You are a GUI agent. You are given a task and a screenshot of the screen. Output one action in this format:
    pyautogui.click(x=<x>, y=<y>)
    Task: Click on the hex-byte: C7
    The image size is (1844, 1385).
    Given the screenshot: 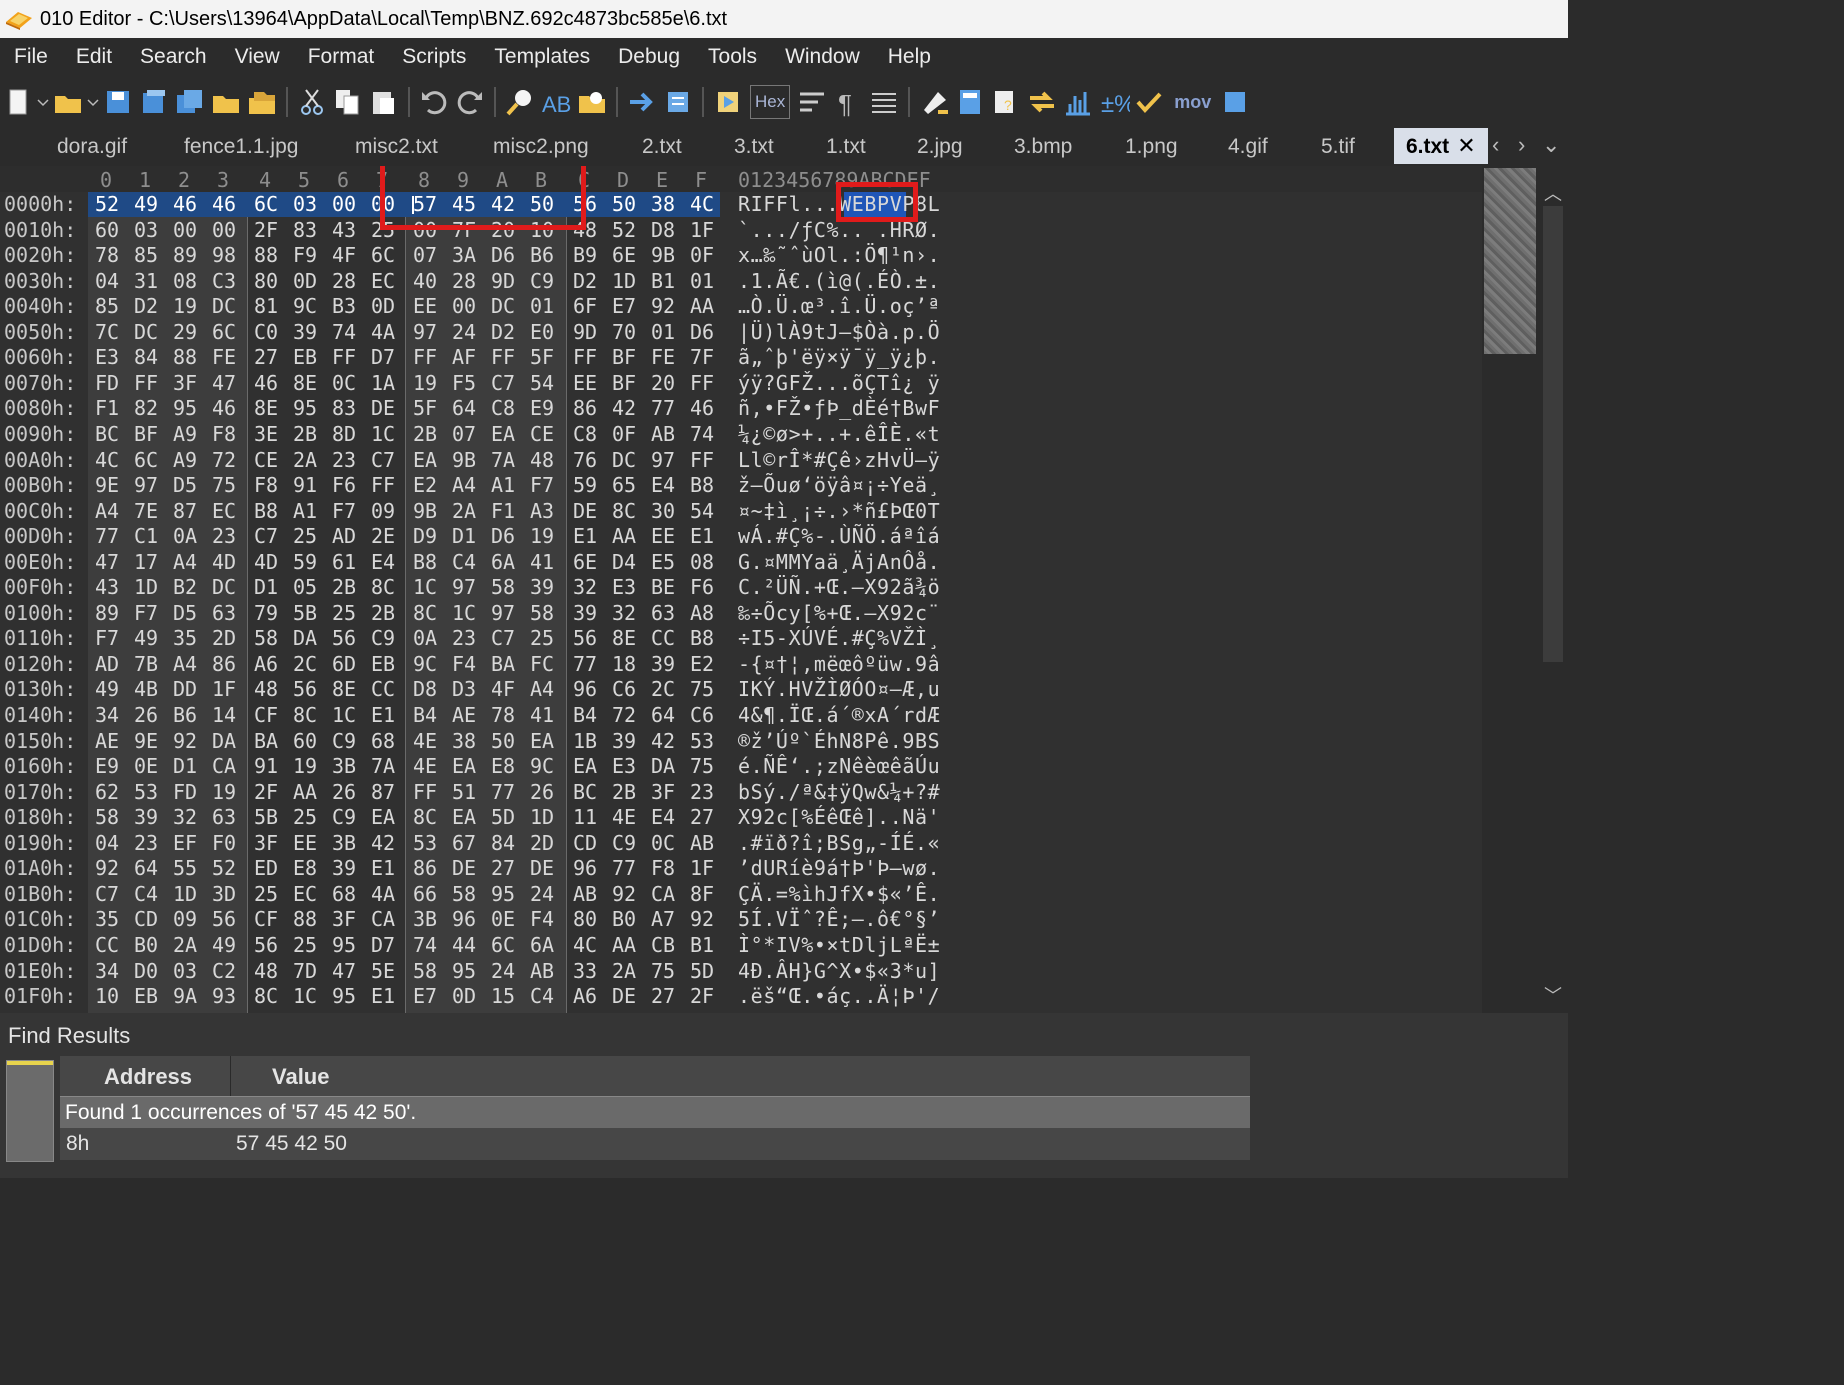 What is the action you would take?
    pyautogui.click(x=107, y=894)
    